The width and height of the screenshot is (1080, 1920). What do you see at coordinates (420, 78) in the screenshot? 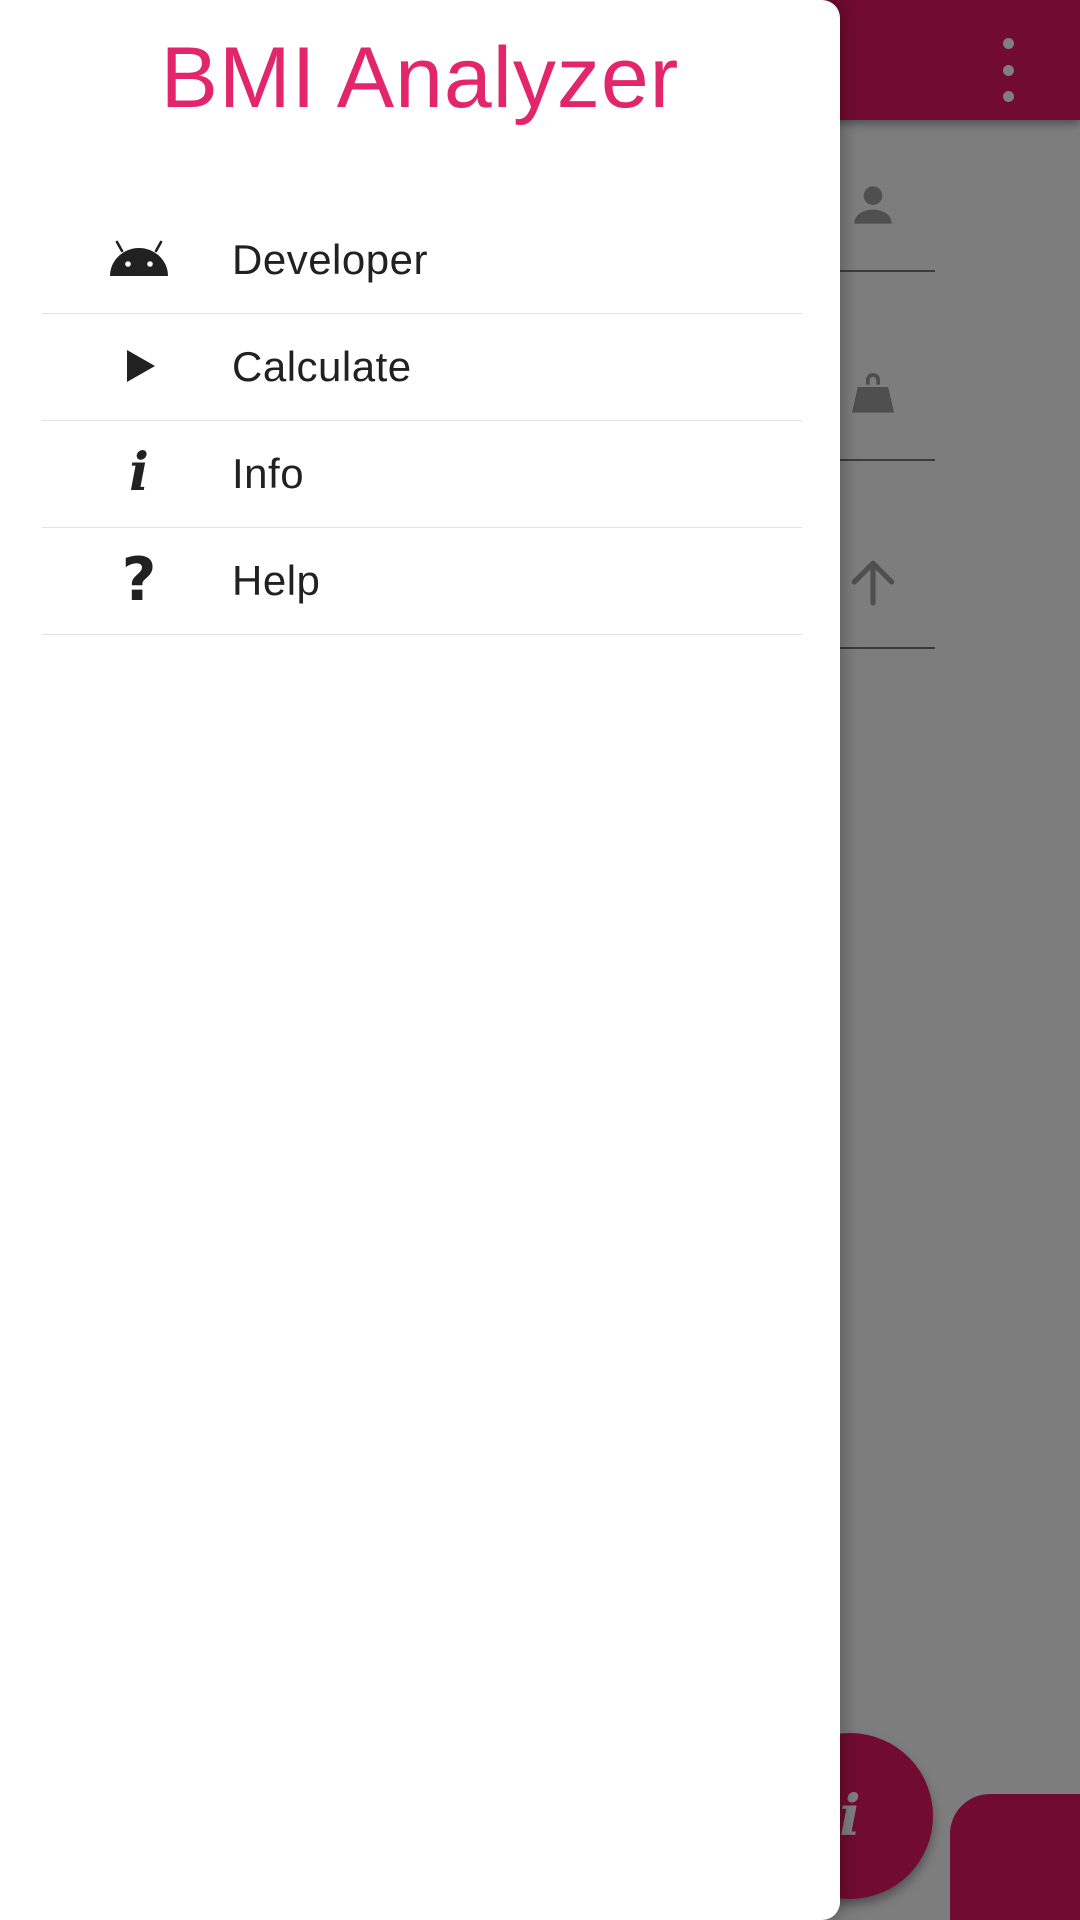
I see `drawer-title: BMI Analyzer` at bounding box center [420, 78].